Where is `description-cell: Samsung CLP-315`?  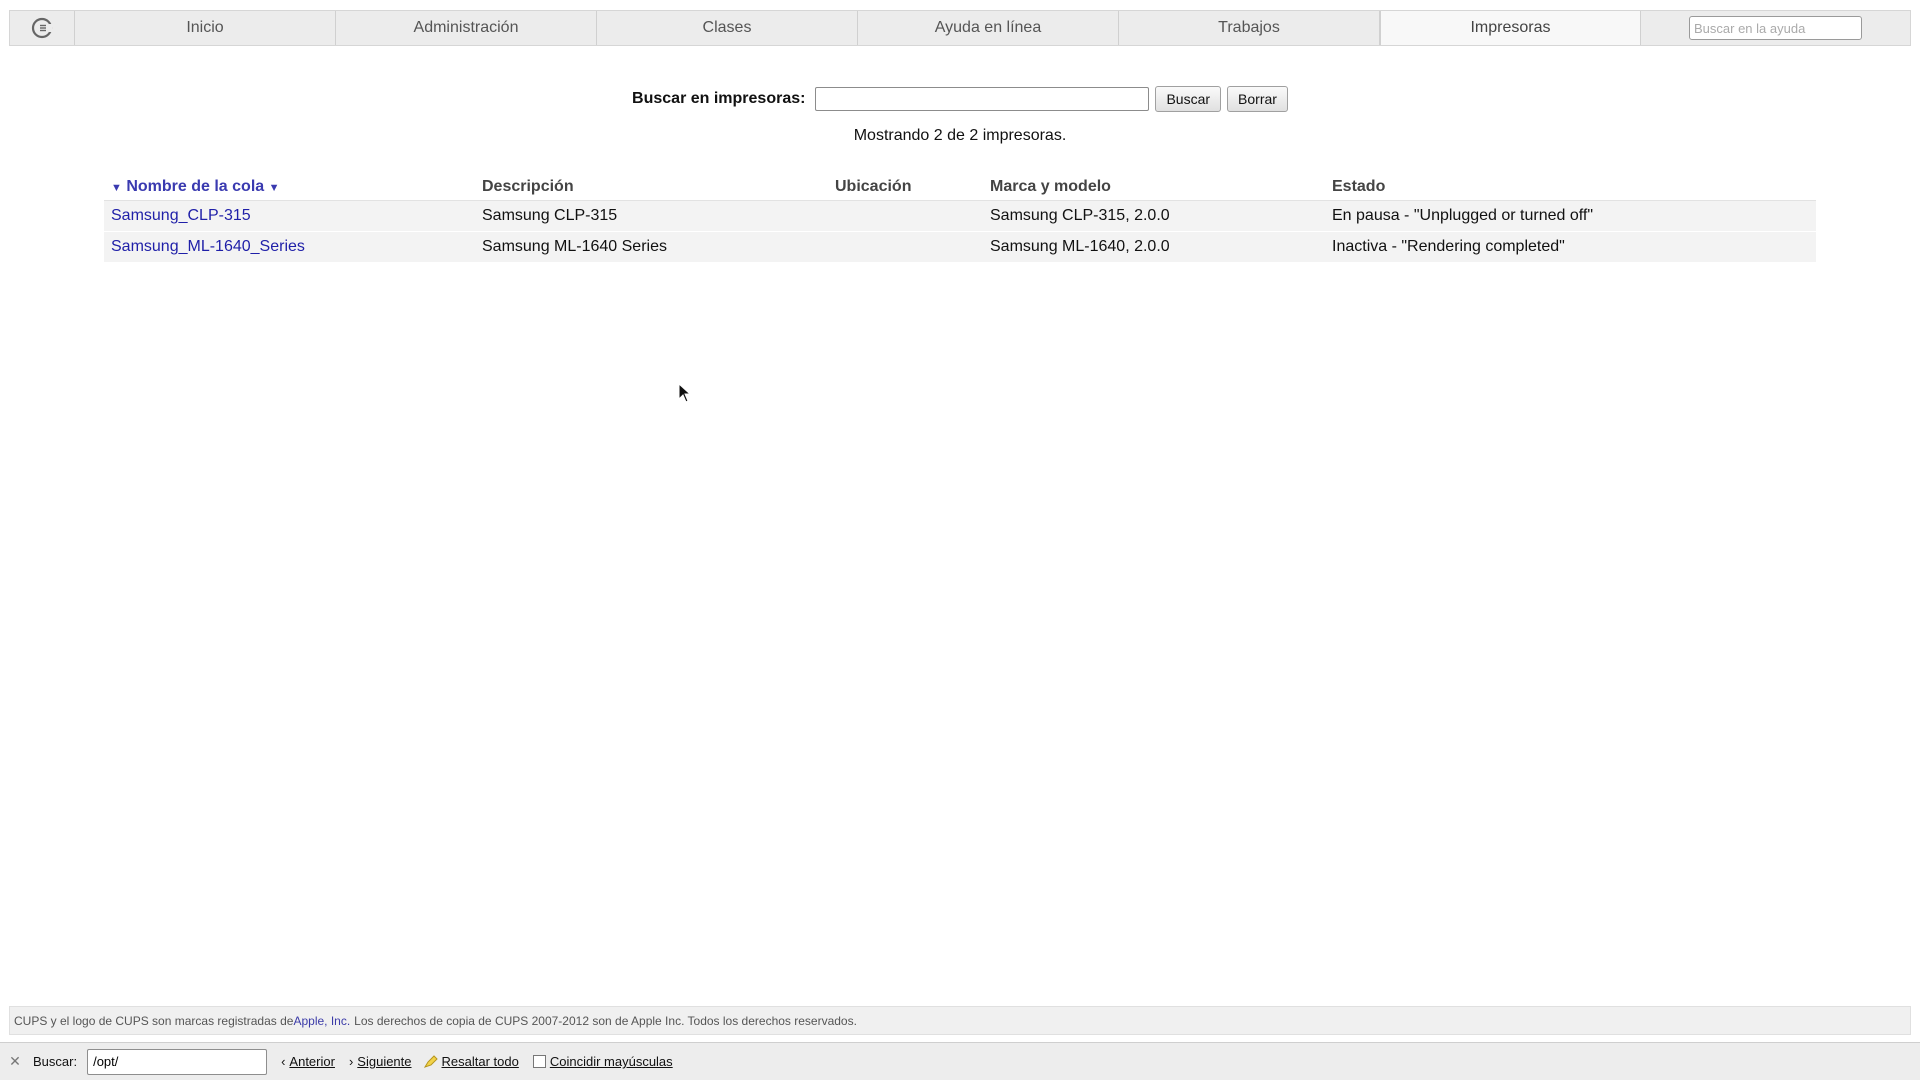 description-cell: Samsung CLP-315 is located at coordinates (550, 215).